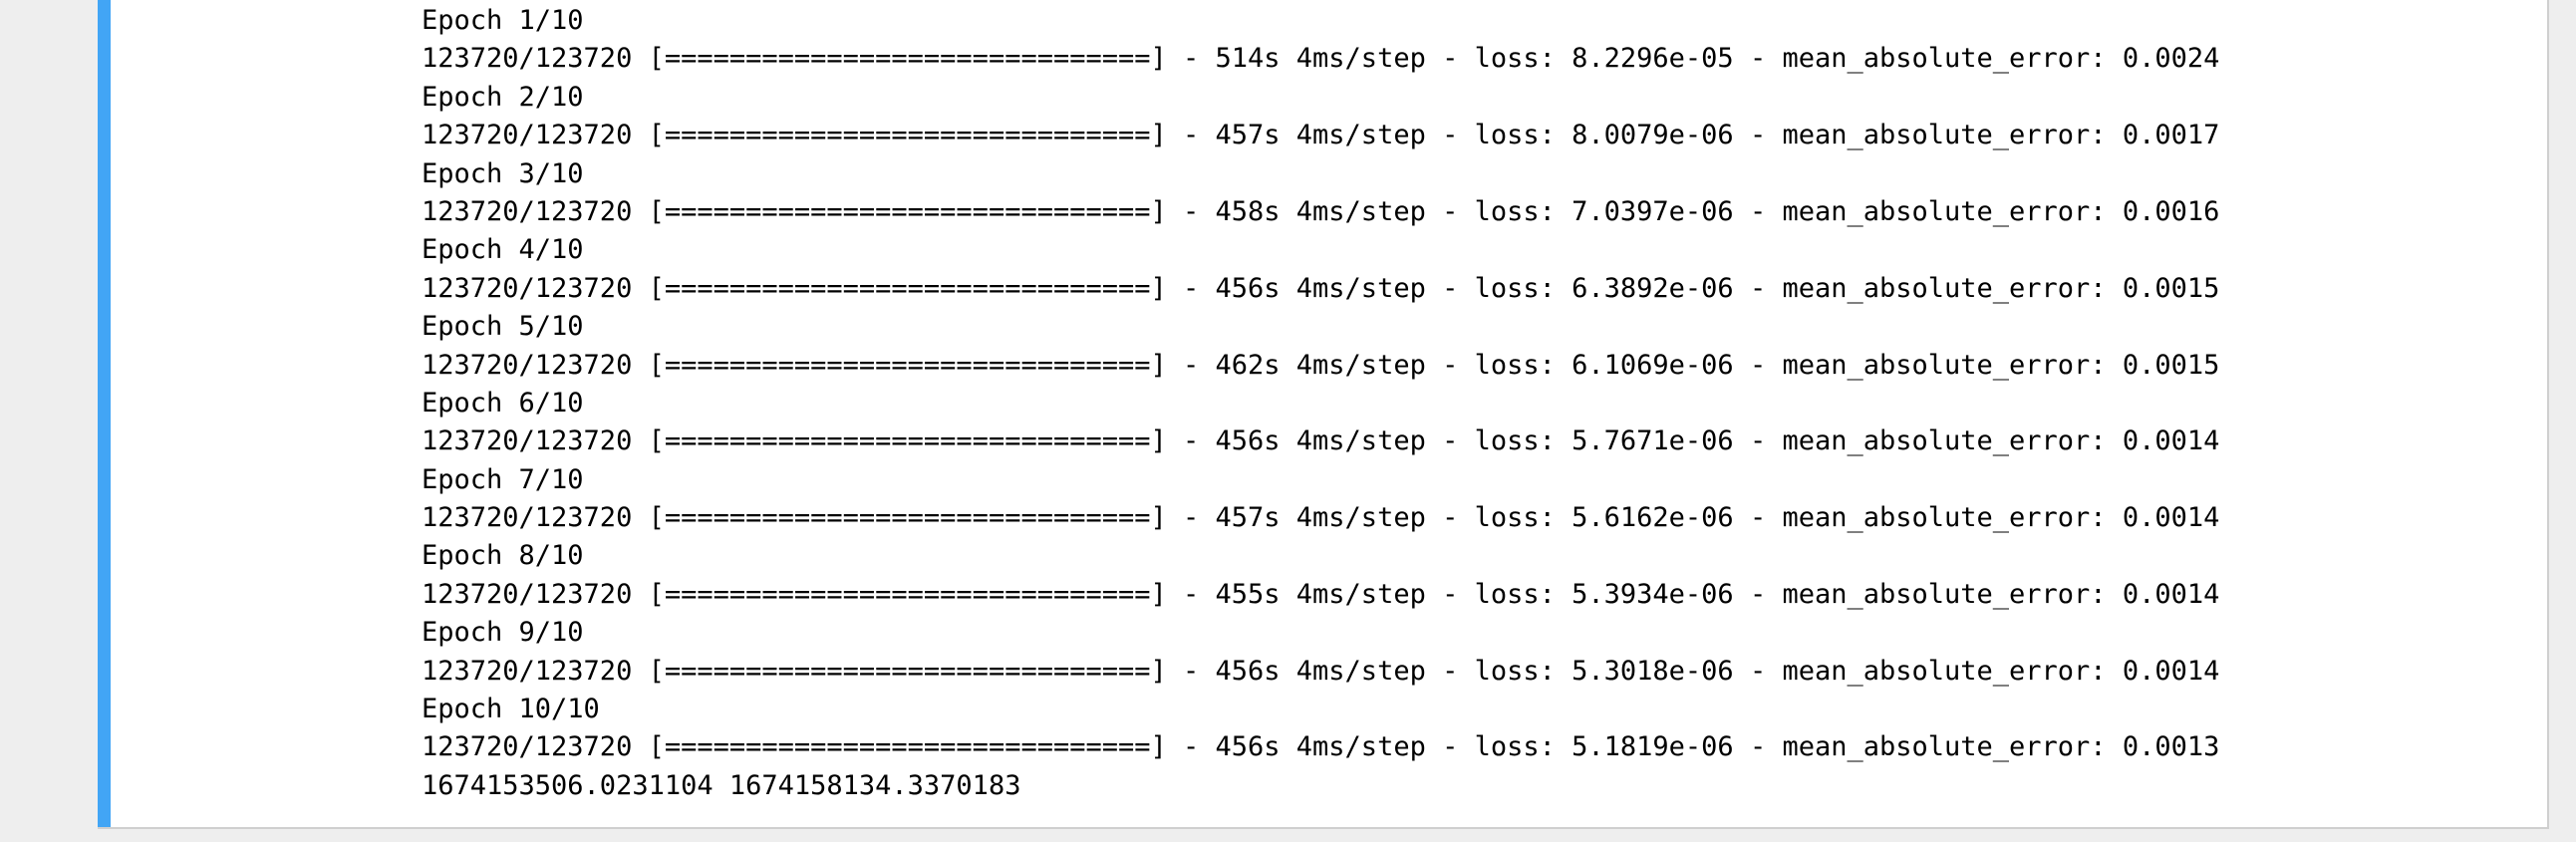 Image resolution: width=2576 pixels, height=842 pixels. I want to click on output-line-epoch-3: Epoch 3/10, so click(503, 173).